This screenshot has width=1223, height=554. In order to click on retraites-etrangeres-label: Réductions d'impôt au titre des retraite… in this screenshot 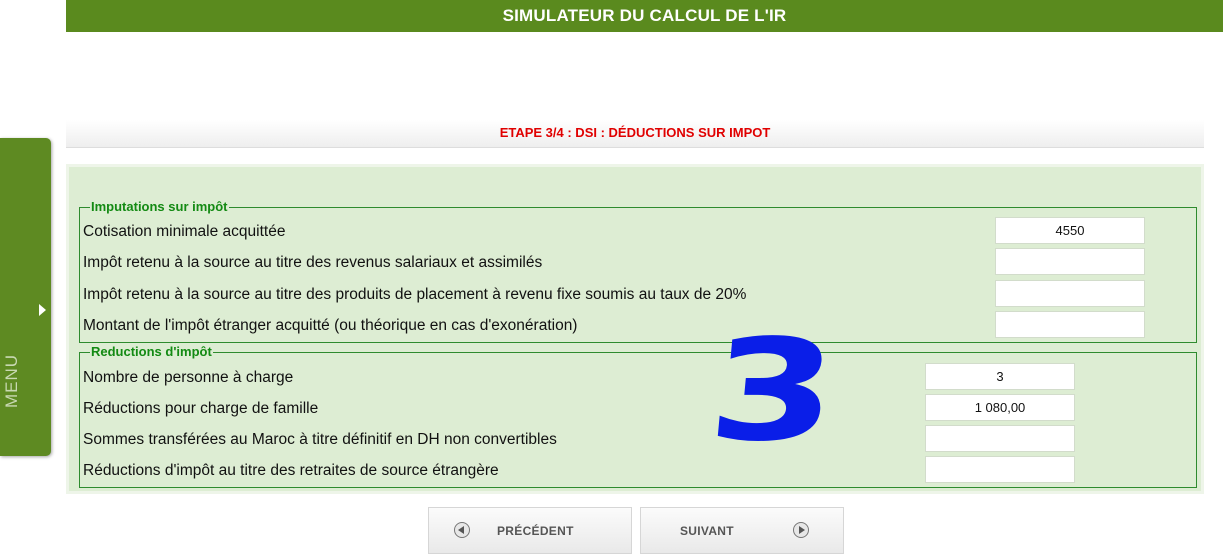, I will do `click(291, 470)`.